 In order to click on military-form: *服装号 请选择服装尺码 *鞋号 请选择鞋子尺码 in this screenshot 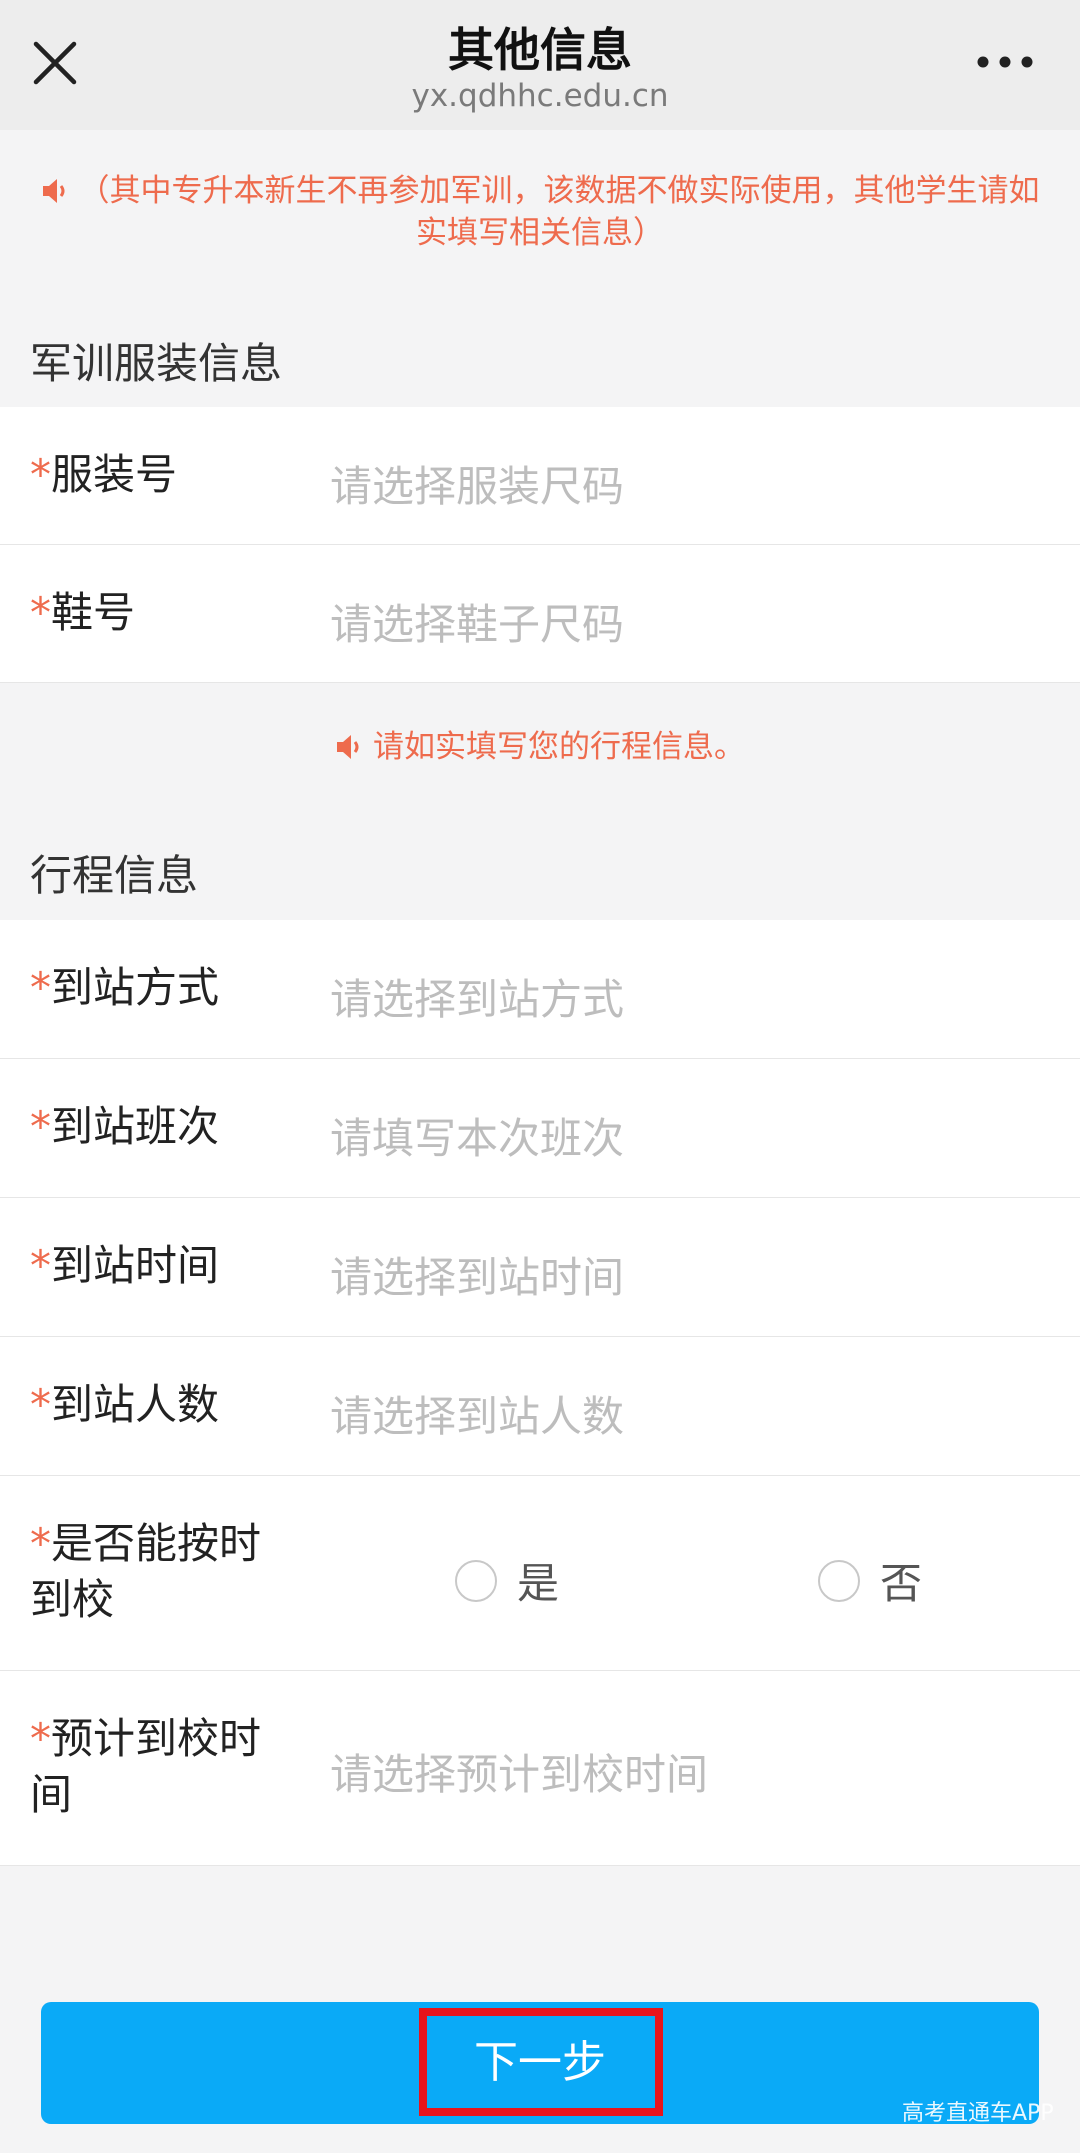, I will do `click(540, 545)`.